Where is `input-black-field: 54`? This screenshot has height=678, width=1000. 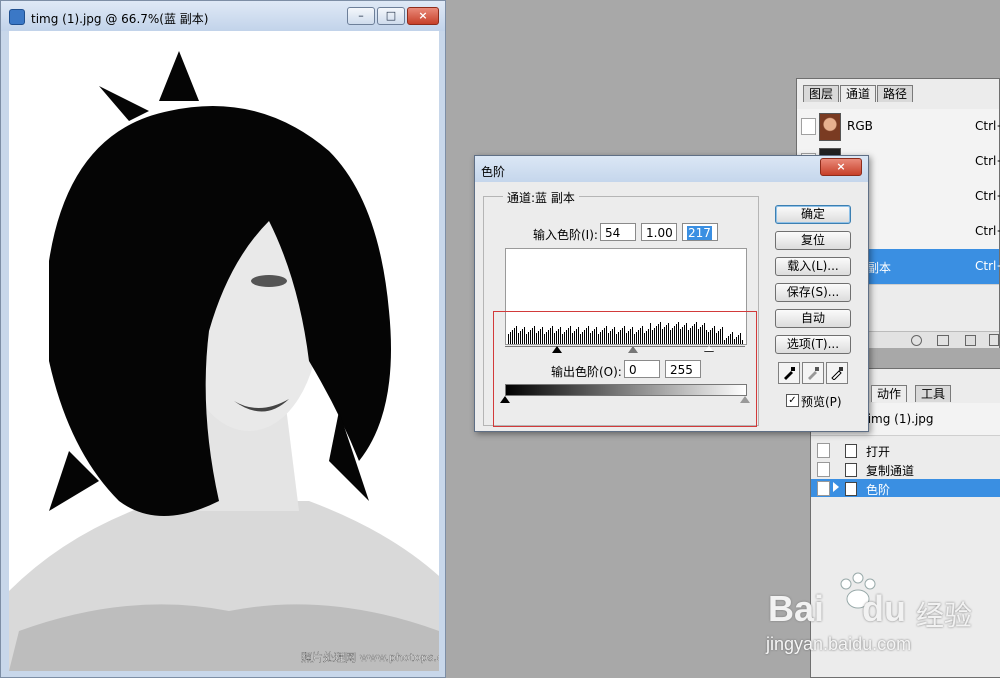
input-black-field: 54 is located at coordinates (618, 232).